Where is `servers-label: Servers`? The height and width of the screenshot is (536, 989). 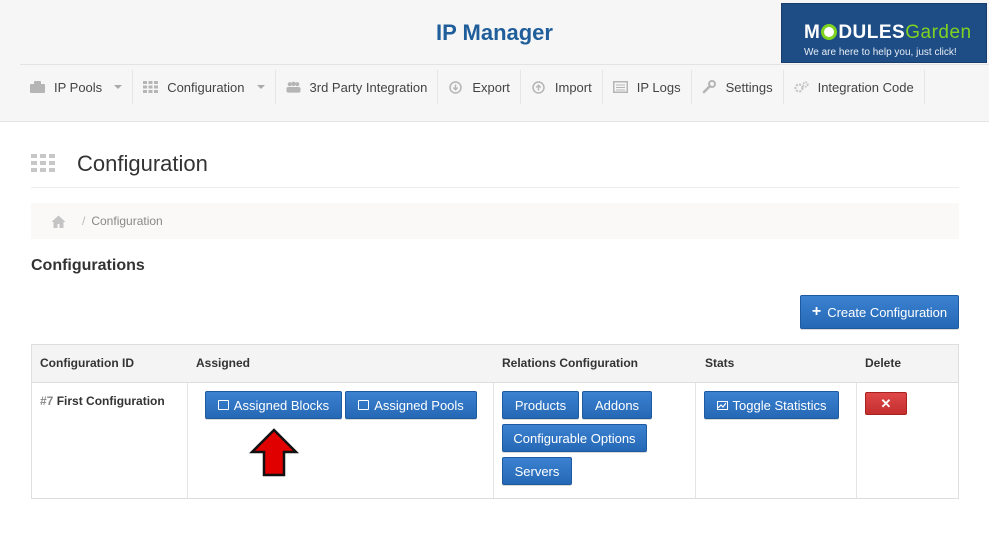 servers-label: Servers is located at coordinates (537, 471).